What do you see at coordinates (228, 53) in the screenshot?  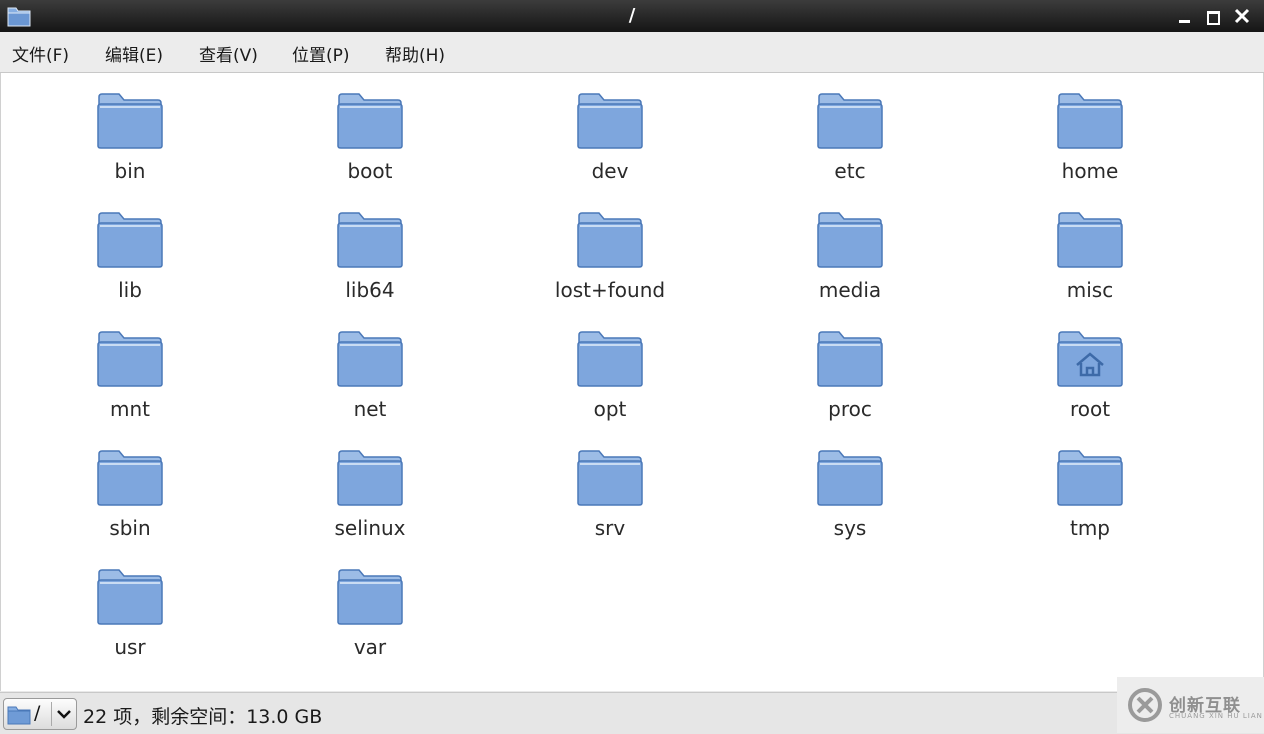 I see `menu-view: 查看(V)` at bounding box center [228, 53].